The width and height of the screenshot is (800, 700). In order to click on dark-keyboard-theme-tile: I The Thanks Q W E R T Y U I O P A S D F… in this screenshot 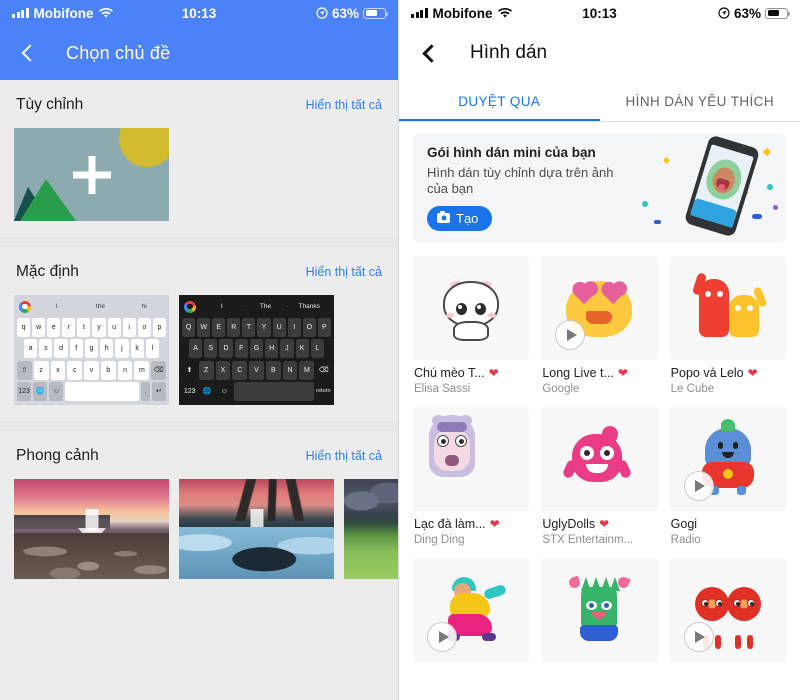, I will do `click(256, 350)`.